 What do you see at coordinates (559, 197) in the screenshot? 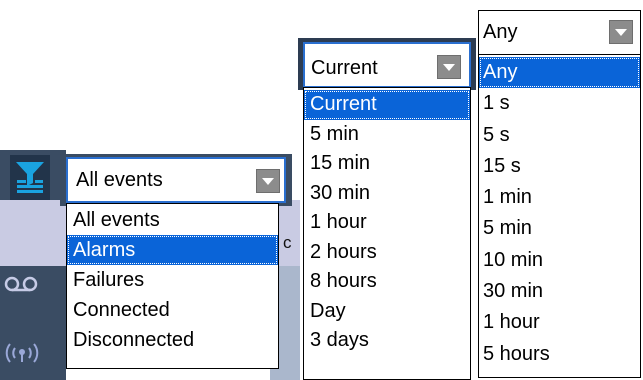
I see `option-1-min: 1 min` at bounding box center [559, 197].